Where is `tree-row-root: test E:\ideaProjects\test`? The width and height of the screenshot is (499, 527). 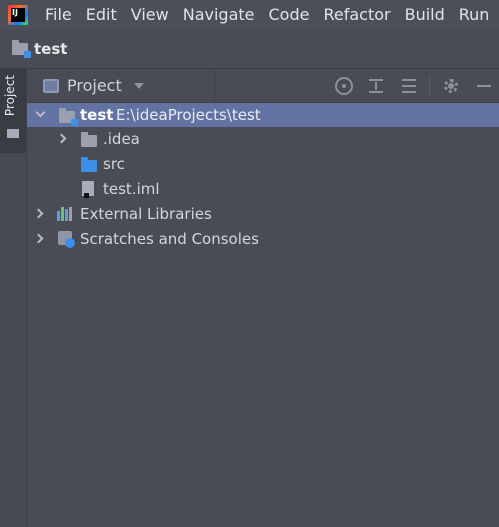 tree-row-root: test E:\ideaProjects\test is located at coordinates (263, 115).